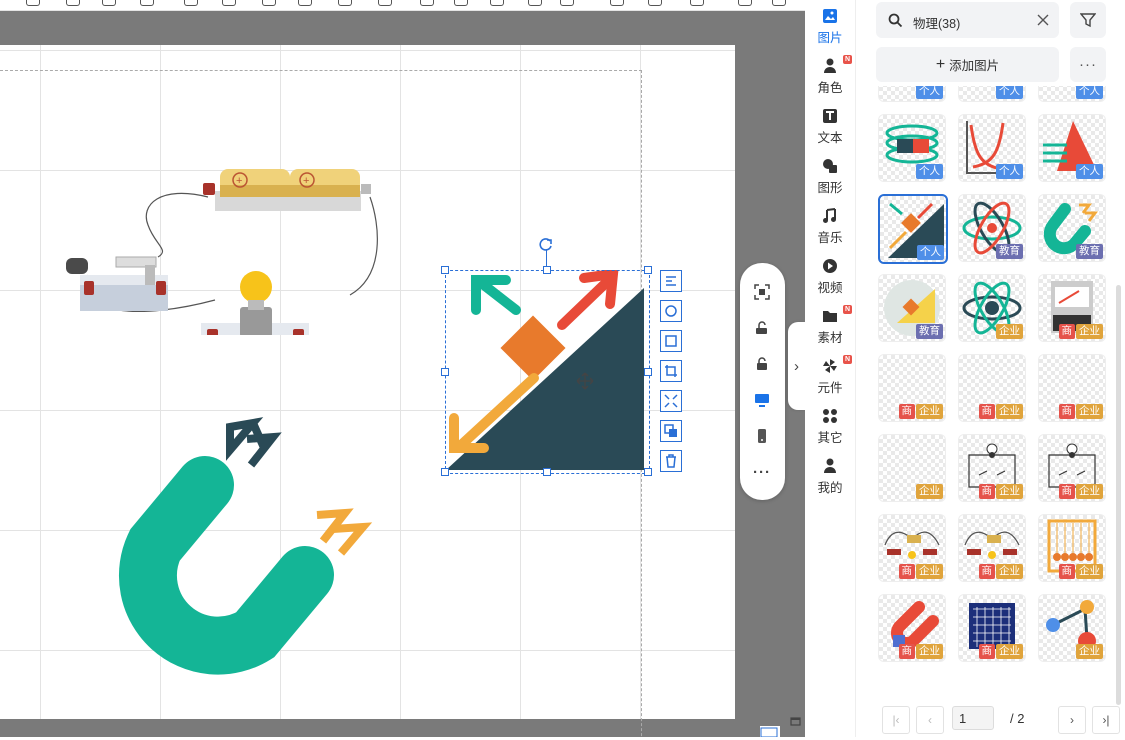 Image resolution: width=1125 pixels, height=740 pixels. Describe the element at coordinates (912, 308) in the screenshot. I see `image-thumb-pie: 教育` at that location.